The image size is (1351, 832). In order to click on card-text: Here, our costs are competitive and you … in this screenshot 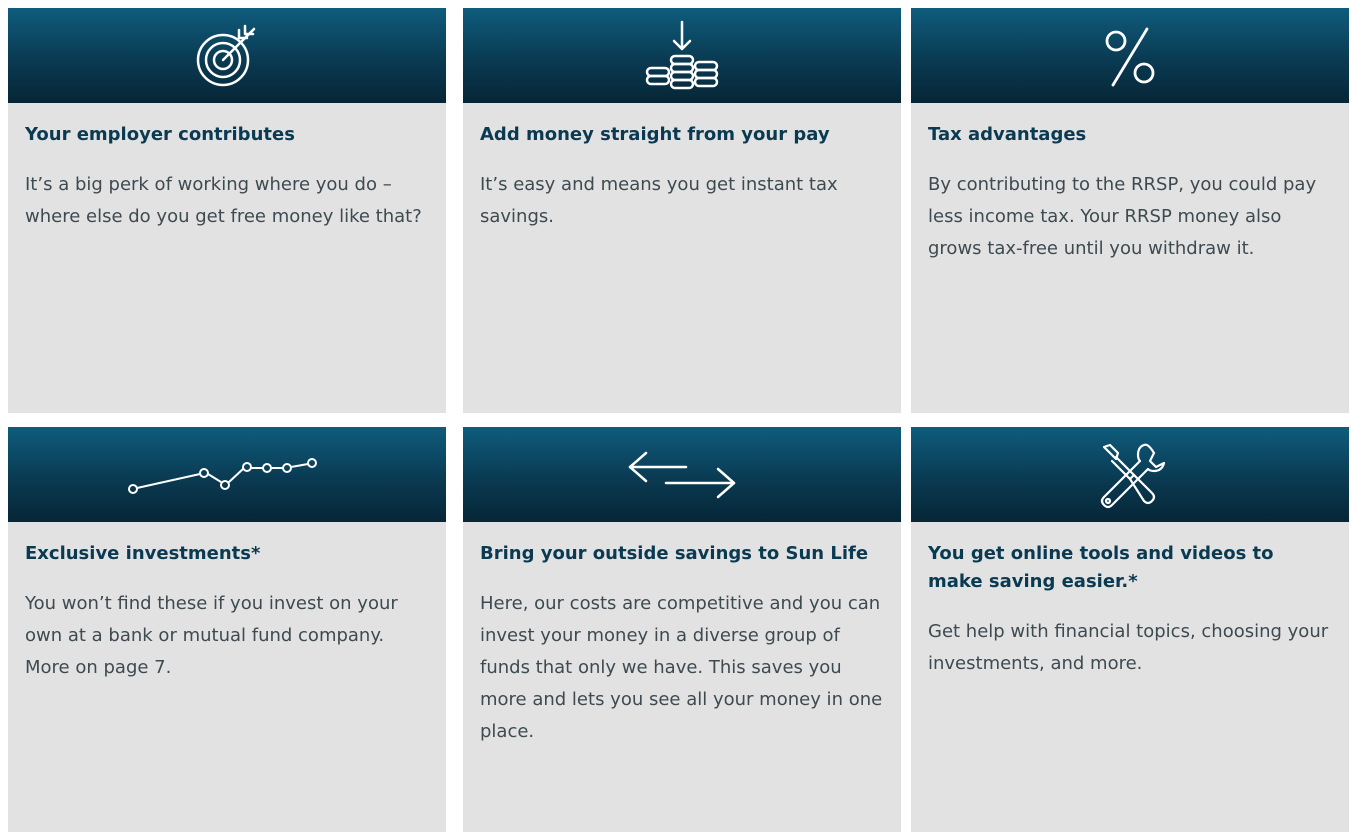, I will do `click(681, 667)`.